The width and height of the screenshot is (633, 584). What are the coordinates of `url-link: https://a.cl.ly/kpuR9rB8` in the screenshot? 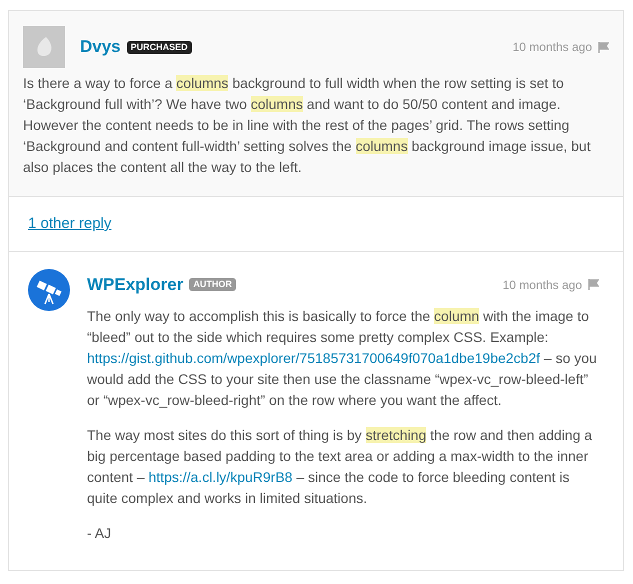 It's located at (220, 476).